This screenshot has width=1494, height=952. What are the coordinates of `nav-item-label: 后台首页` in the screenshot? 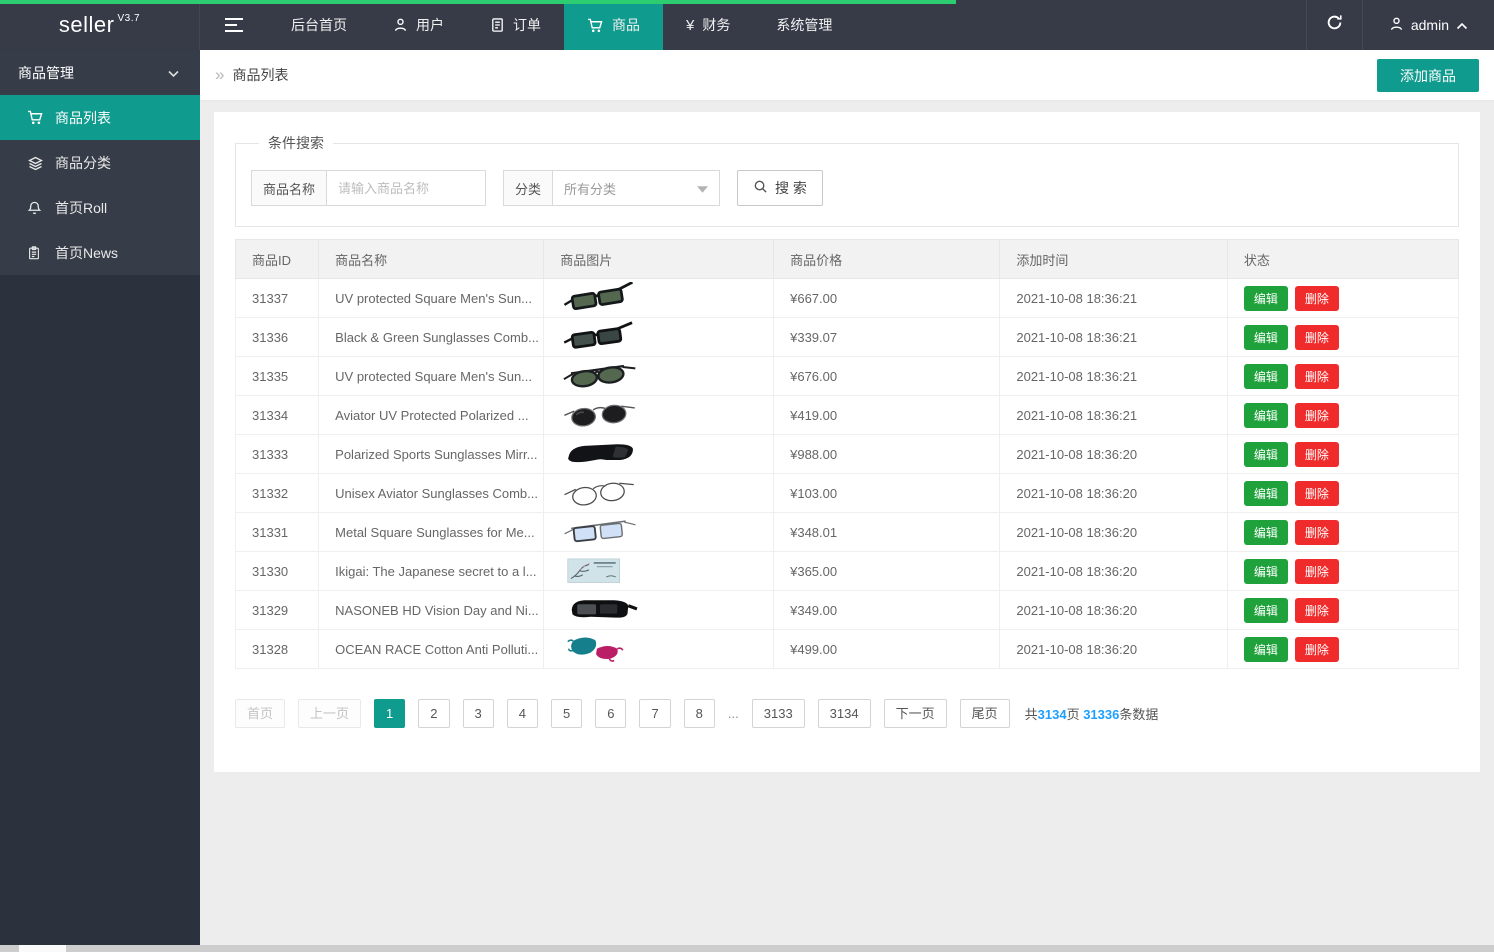 It's located at (319, 25).